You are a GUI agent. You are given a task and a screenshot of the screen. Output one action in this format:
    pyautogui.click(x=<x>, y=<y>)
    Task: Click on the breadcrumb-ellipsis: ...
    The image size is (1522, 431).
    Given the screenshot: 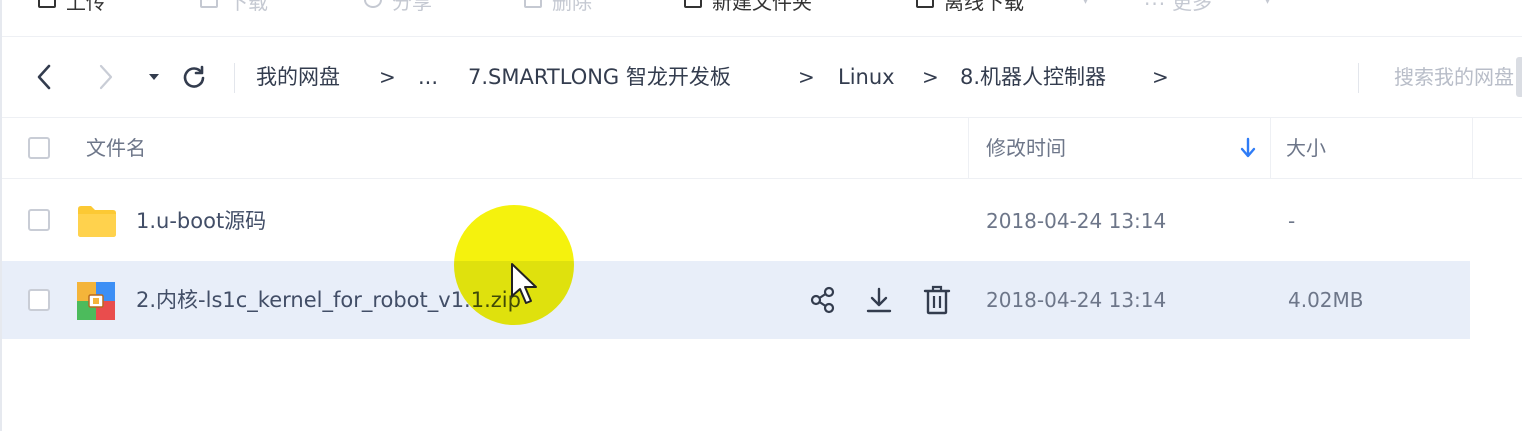 What is the action you would take?
    pyautogui.click(x=428, y=77)
    